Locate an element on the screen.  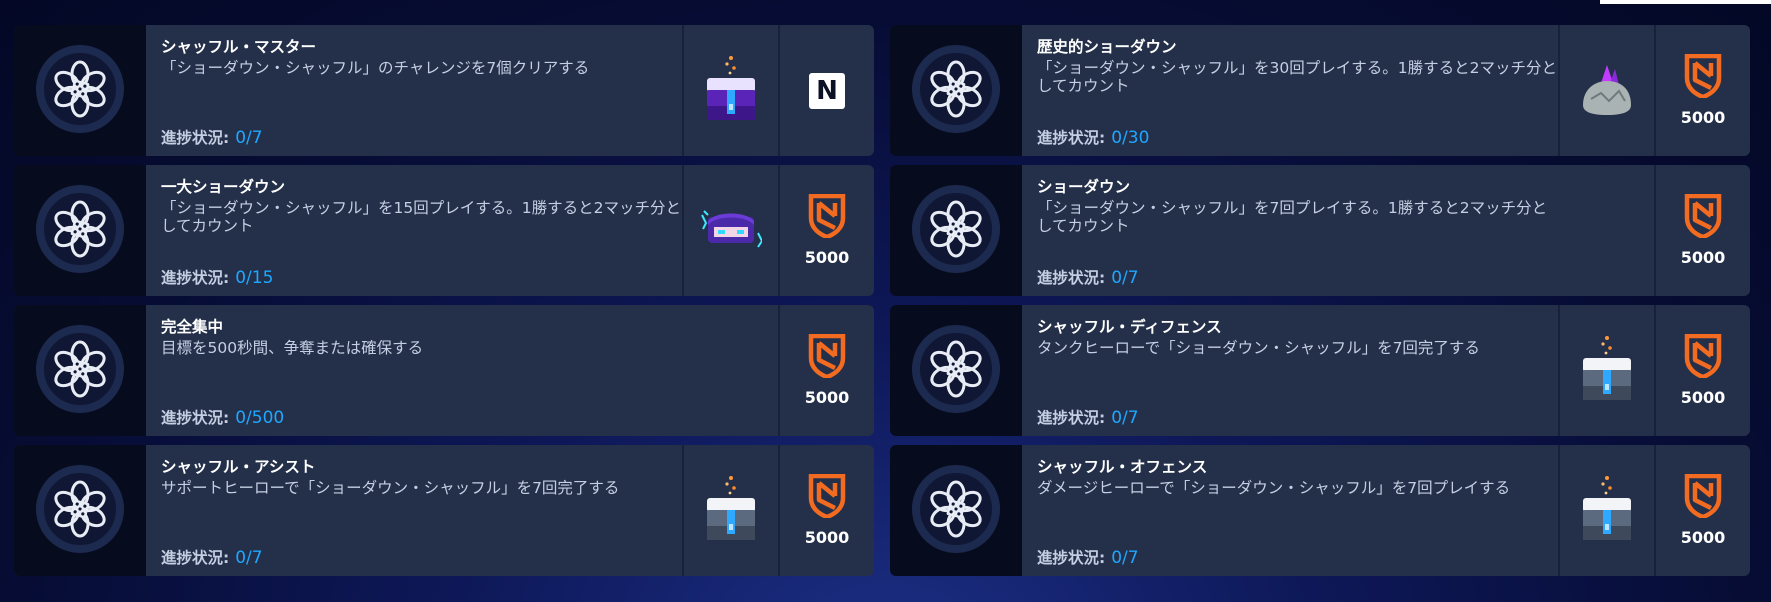
purple-loot-box-icon is located at coordinates (731, 91).